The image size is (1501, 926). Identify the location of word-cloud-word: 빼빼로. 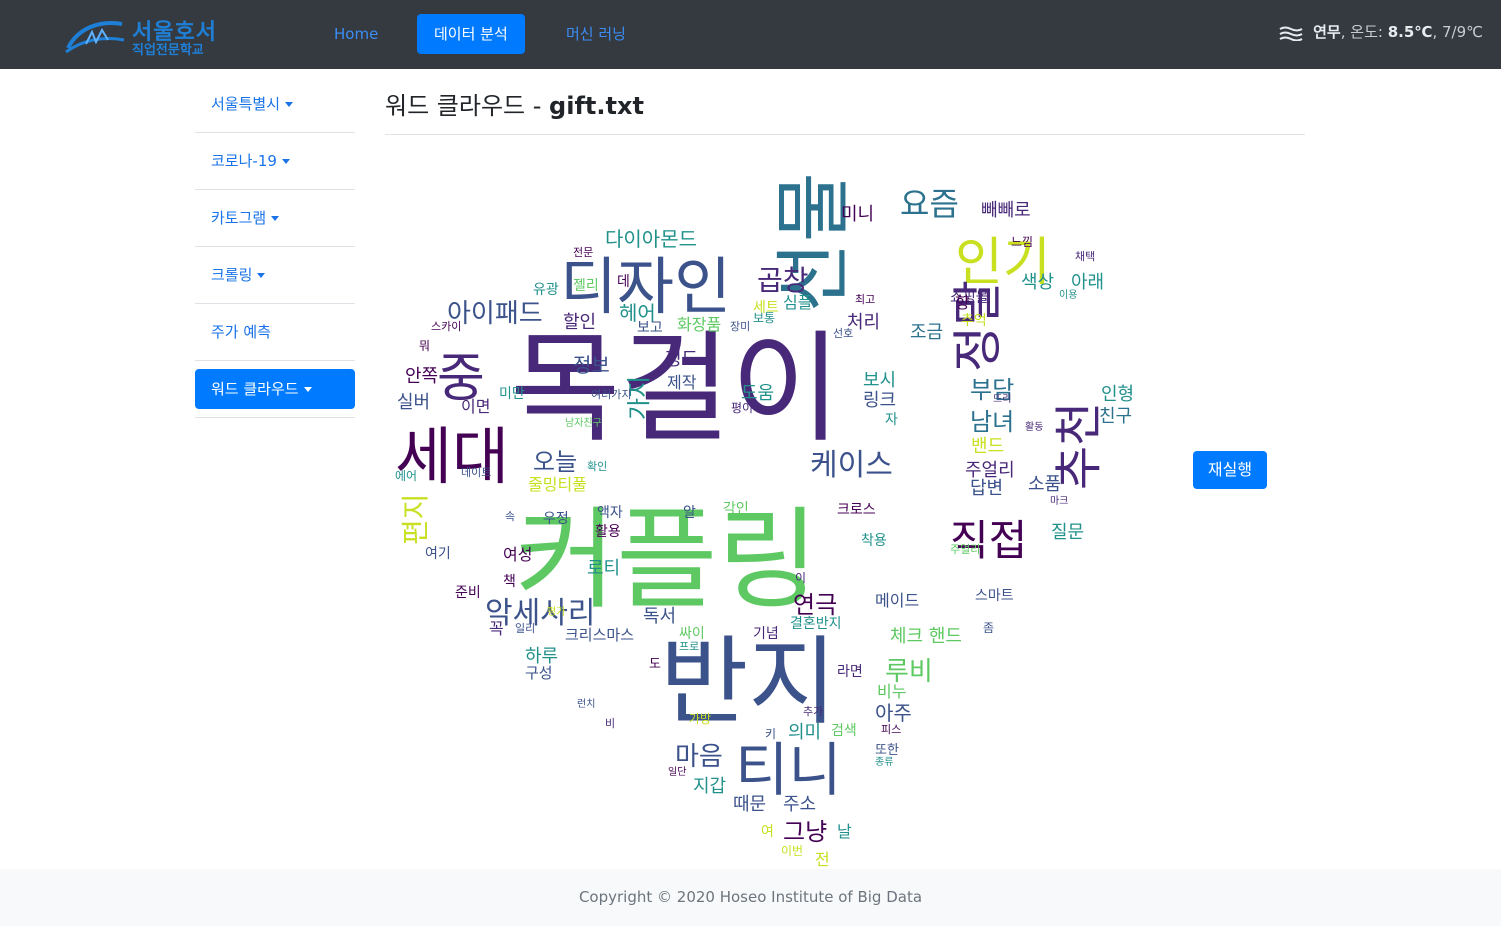
(1006, 210).